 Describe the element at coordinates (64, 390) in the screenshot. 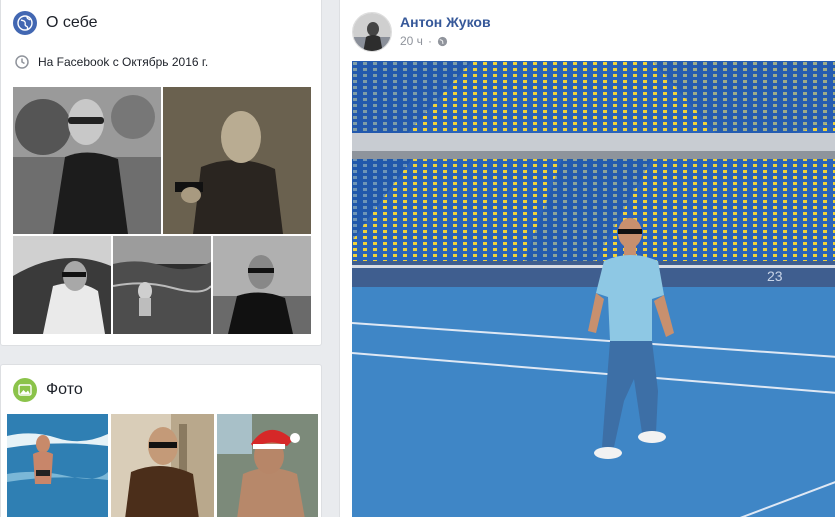

I see `photos-title: Фото` at that location.